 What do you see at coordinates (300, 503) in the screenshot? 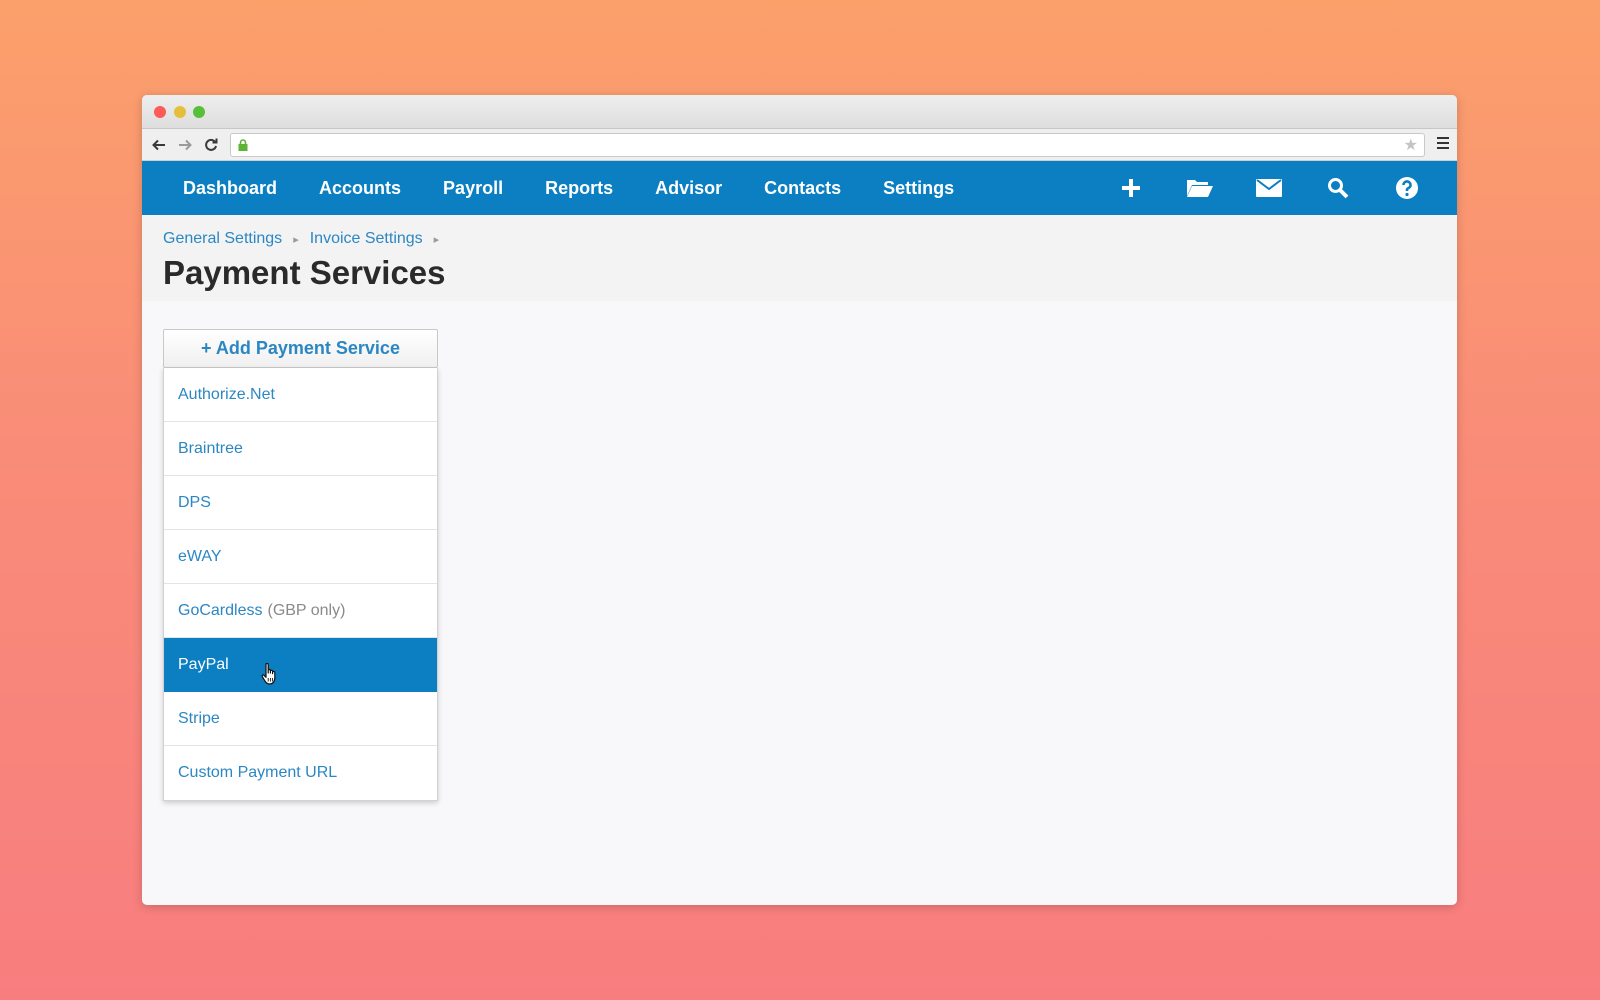
I see `dropdown-item-dps: DPS` at bounding box center [300, 503].